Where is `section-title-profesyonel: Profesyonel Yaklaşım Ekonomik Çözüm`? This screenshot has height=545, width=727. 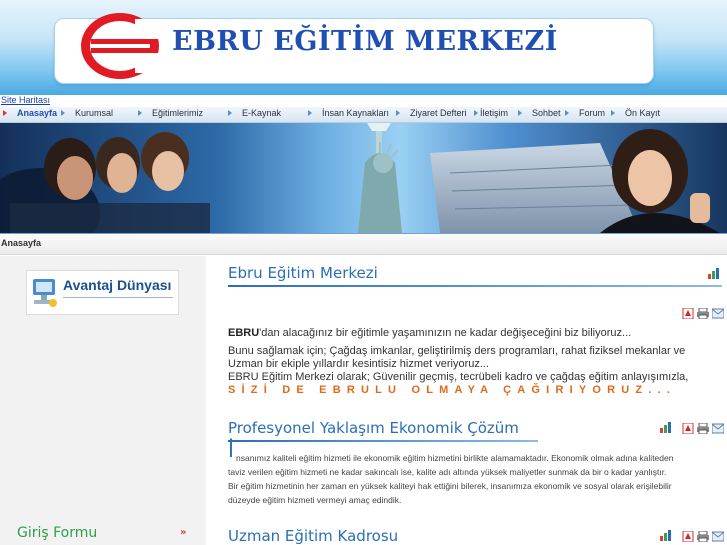
section-title-profesyonel: Profesyonel Yaklaşım Ekonomik Çözüm is located at coordinates (373, 428).